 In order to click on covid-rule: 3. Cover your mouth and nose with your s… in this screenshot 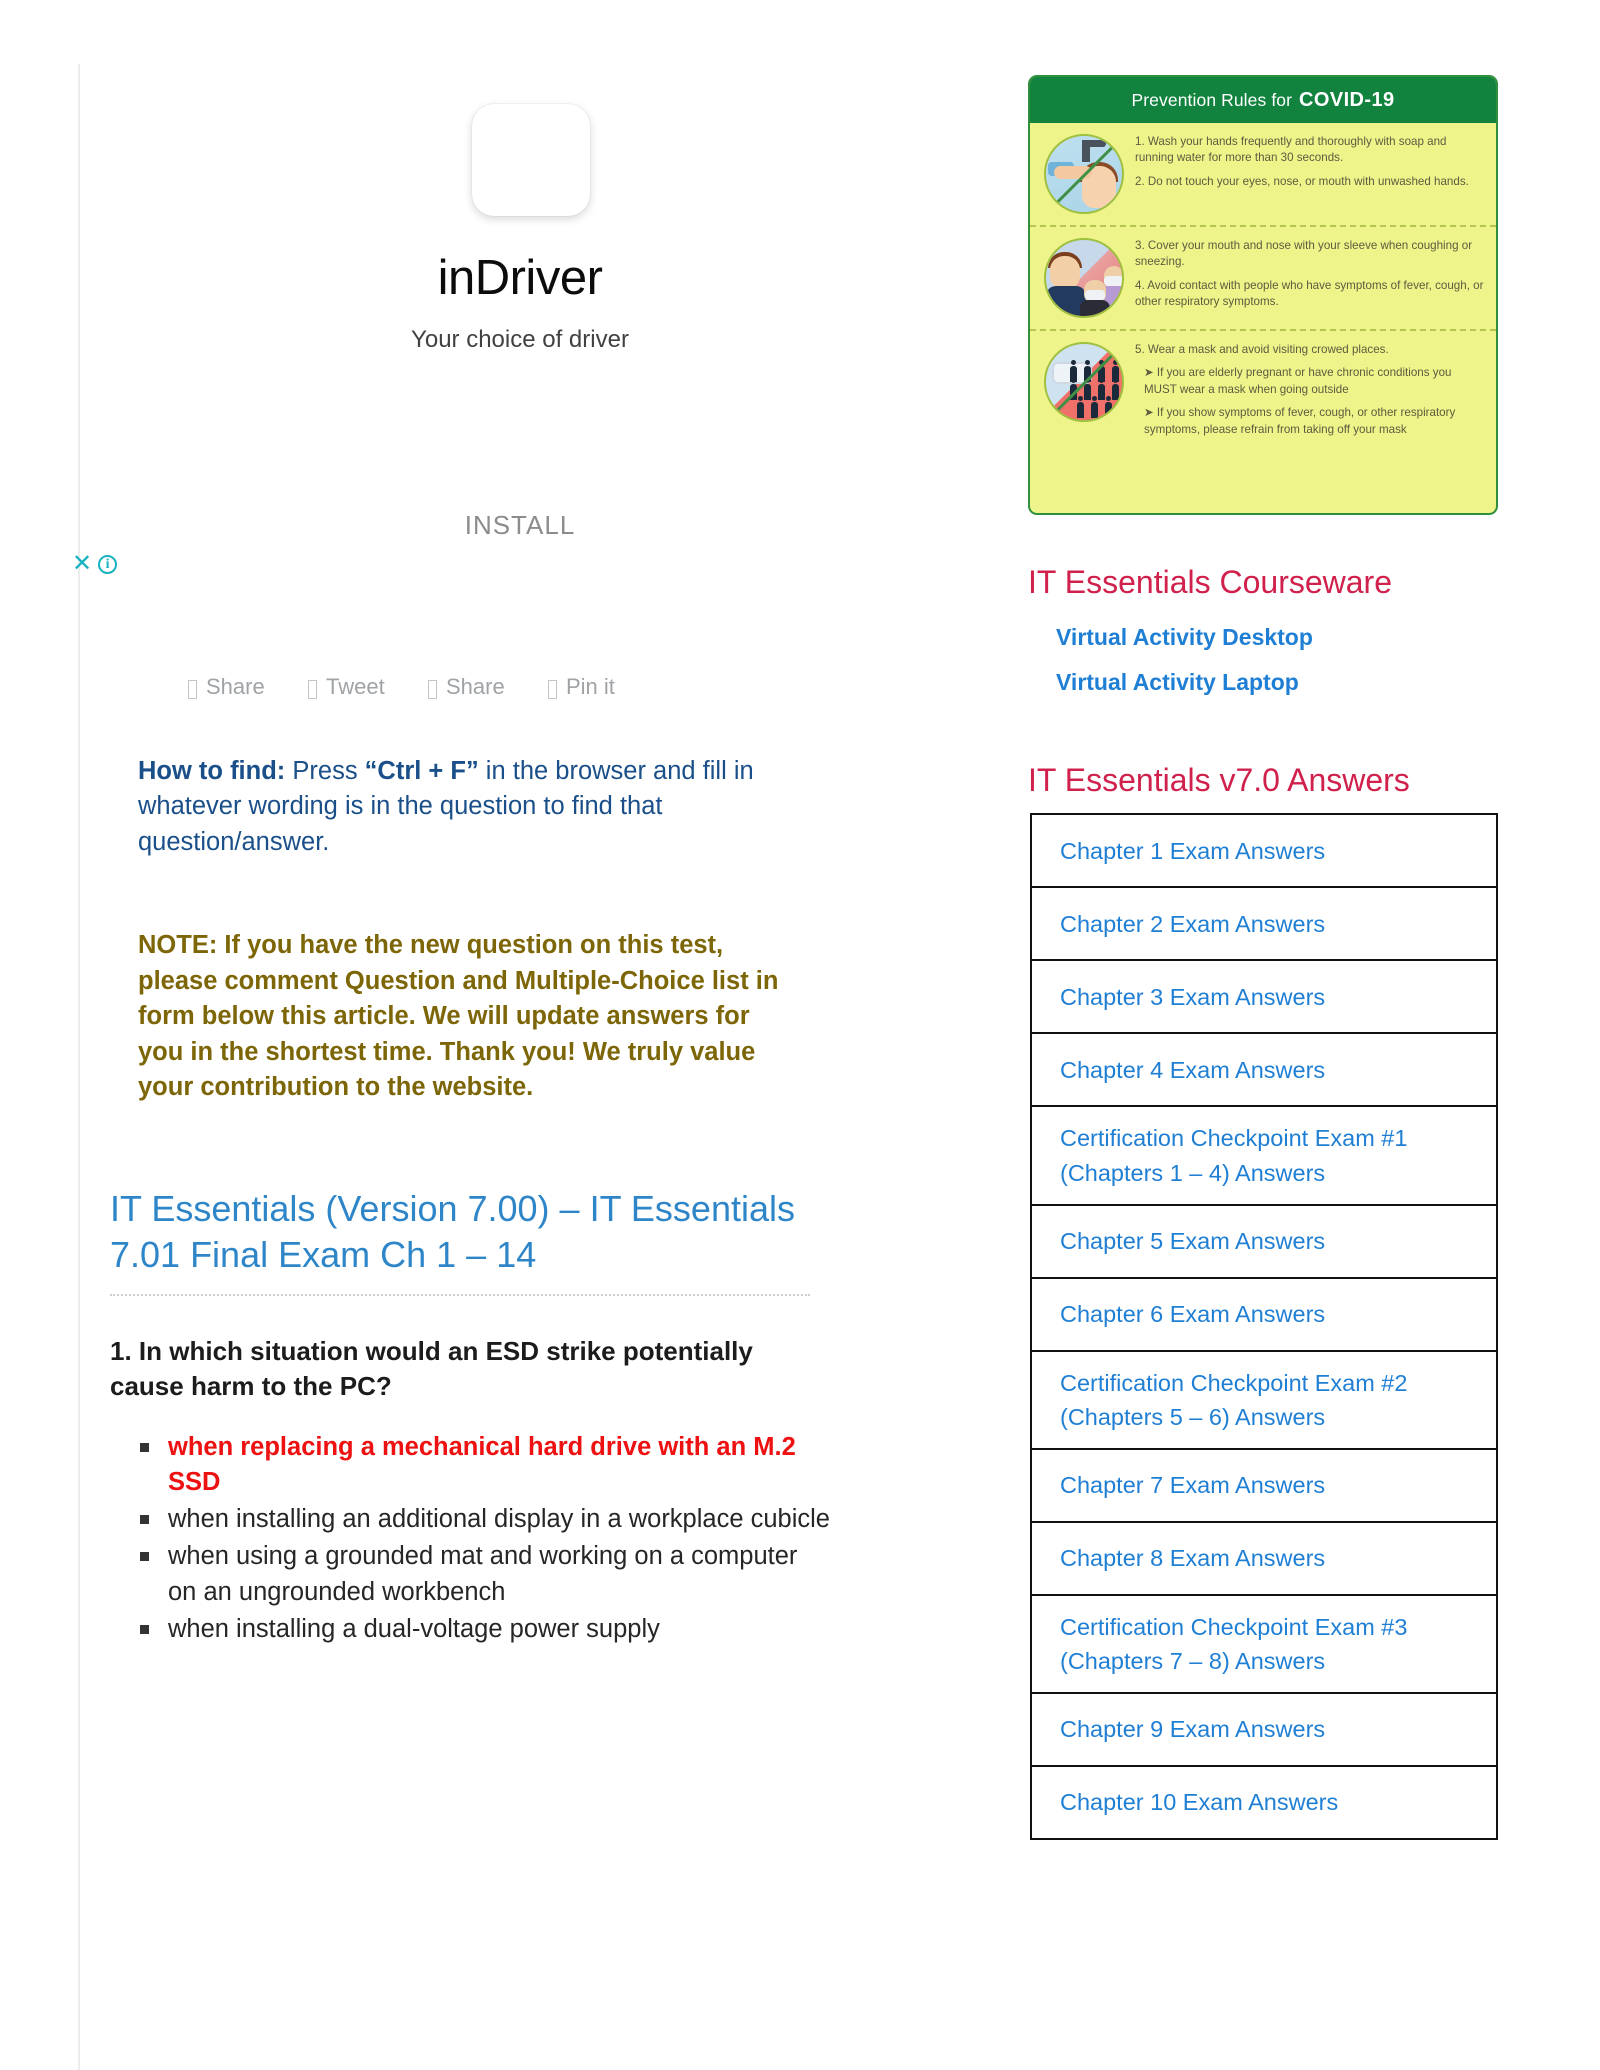, I will do `click(1304, 254)`.